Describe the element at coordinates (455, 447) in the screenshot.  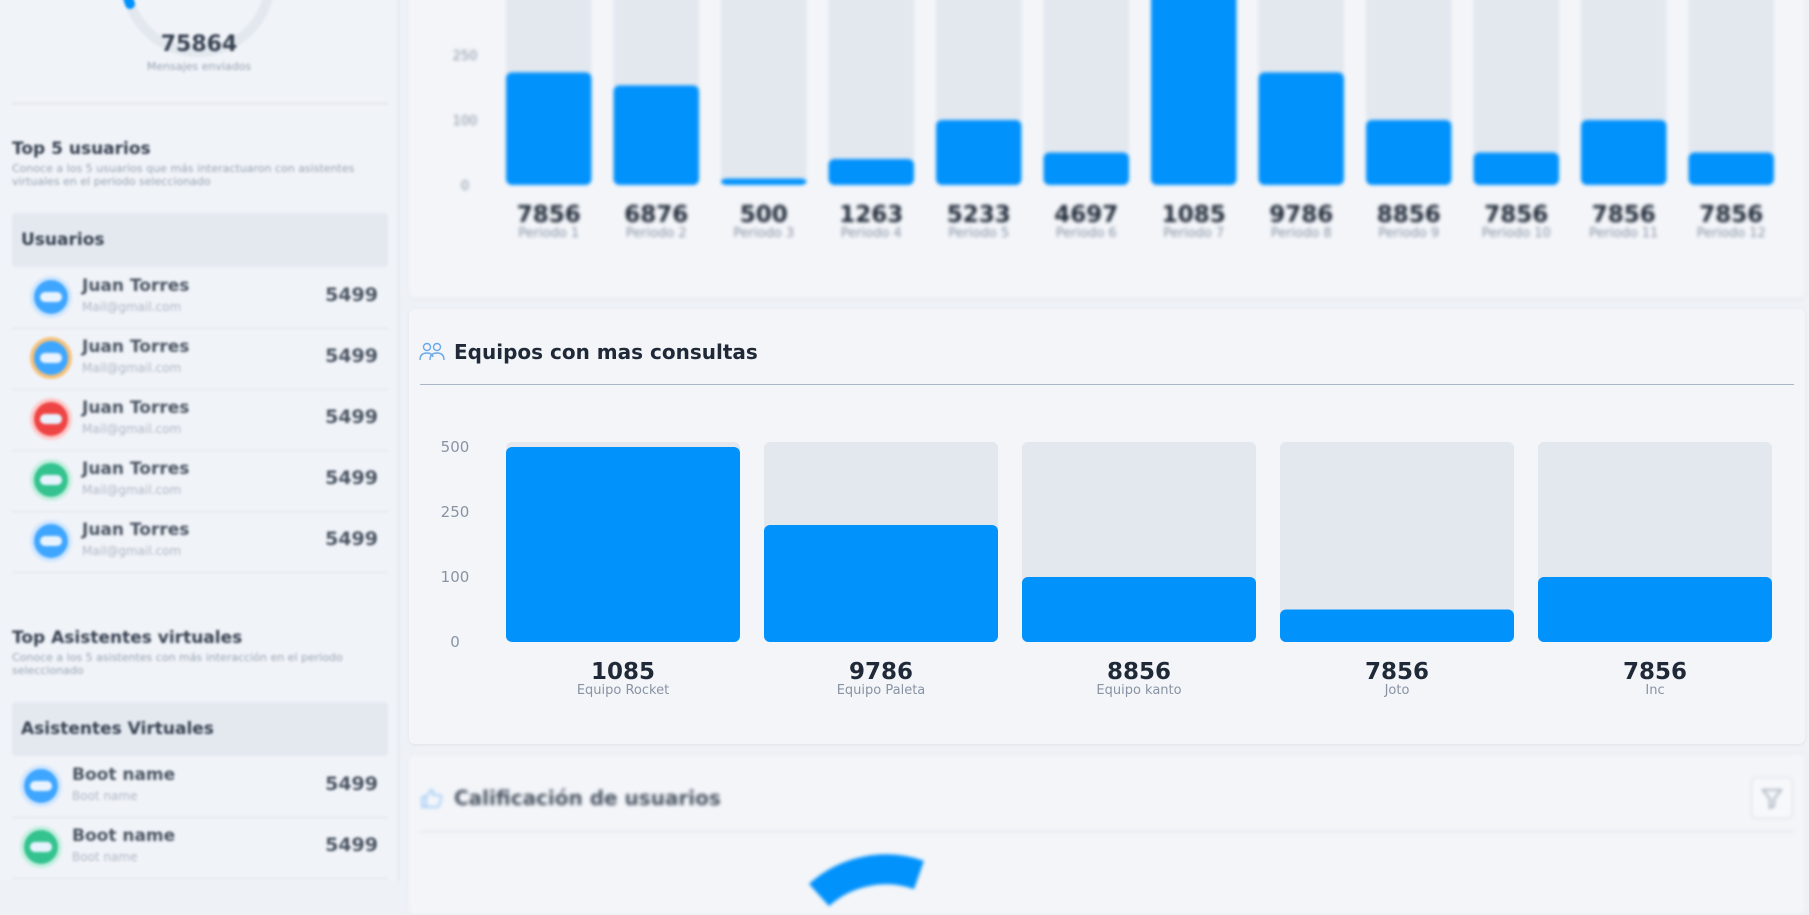
I see `y-tick-label: 500` at that location.